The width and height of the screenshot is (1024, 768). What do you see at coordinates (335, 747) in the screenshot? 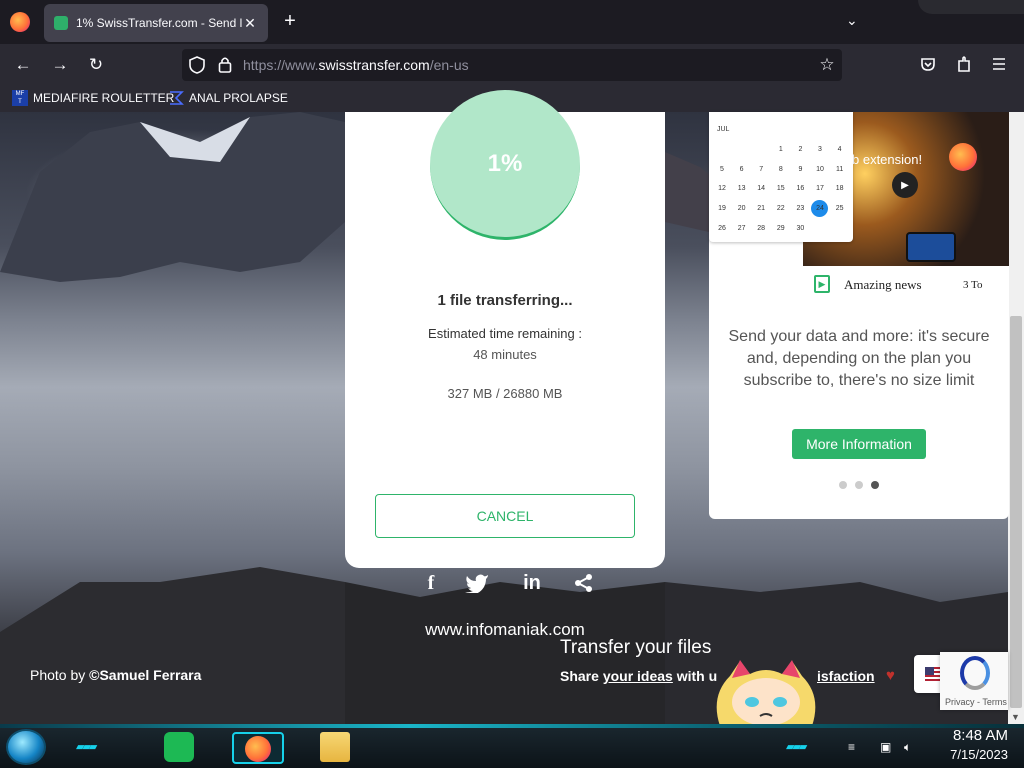
I see `file-explorer-icon` at bounding box center [335, 747].